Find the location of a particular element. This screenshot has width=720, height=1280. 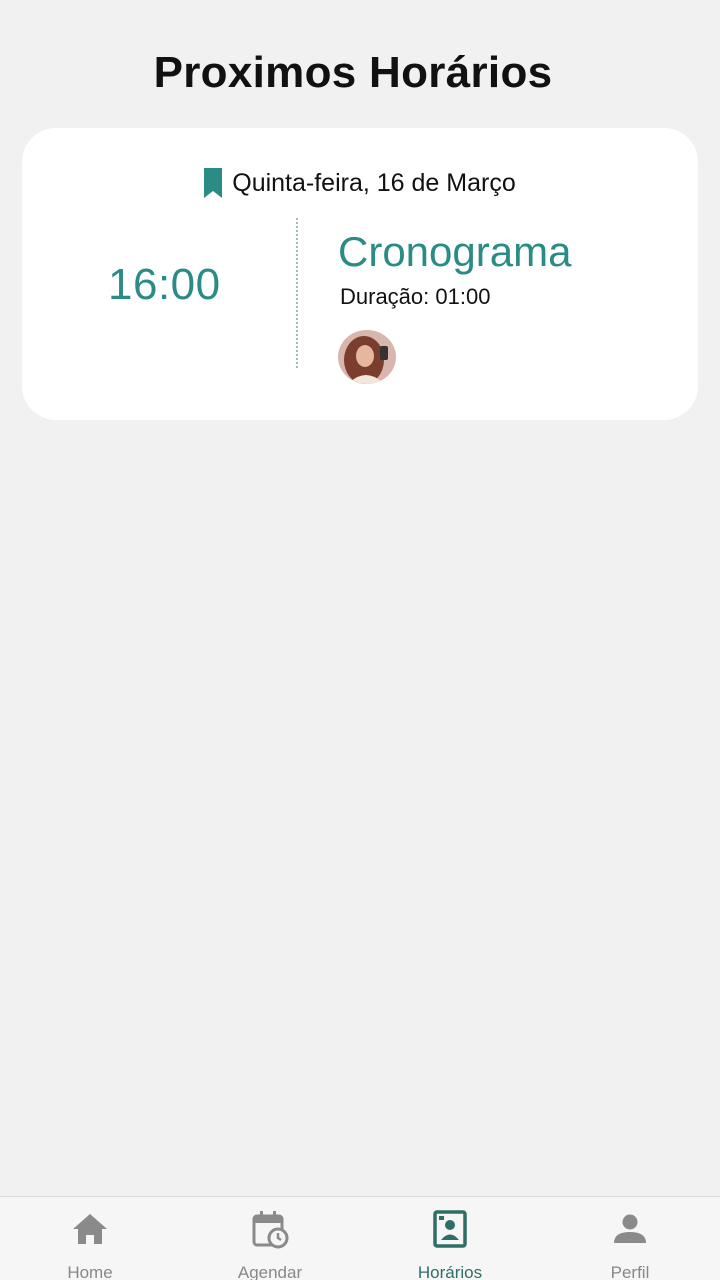

appointment-service: Cronograma is located at coordinates (455, 251).